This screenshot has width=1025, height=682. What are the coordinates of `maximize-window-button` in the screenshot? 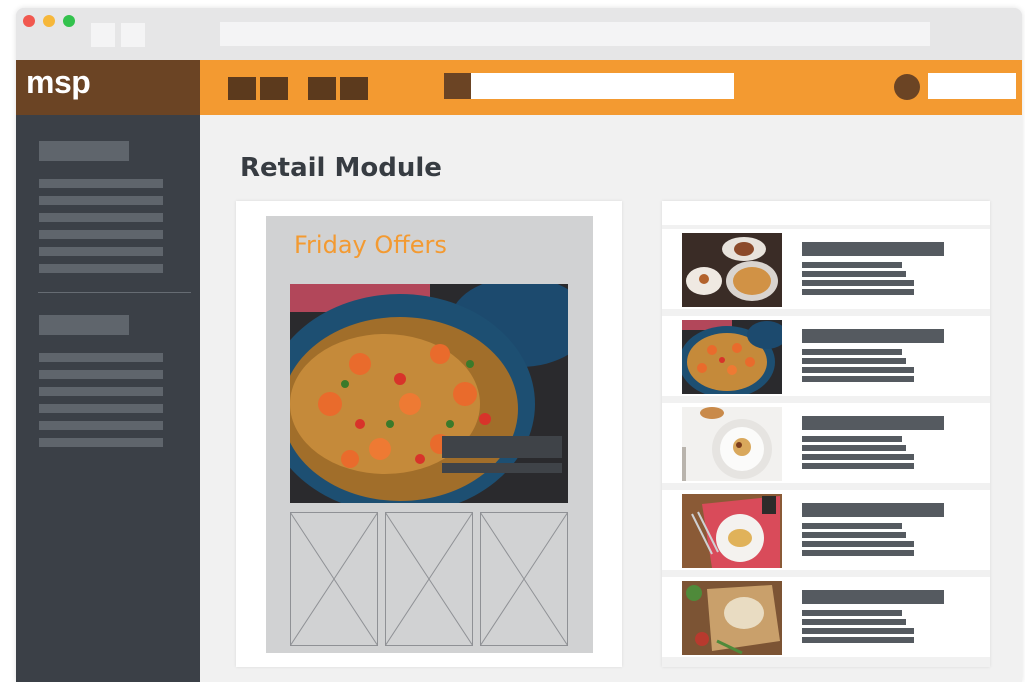 It's located at (69, 21).